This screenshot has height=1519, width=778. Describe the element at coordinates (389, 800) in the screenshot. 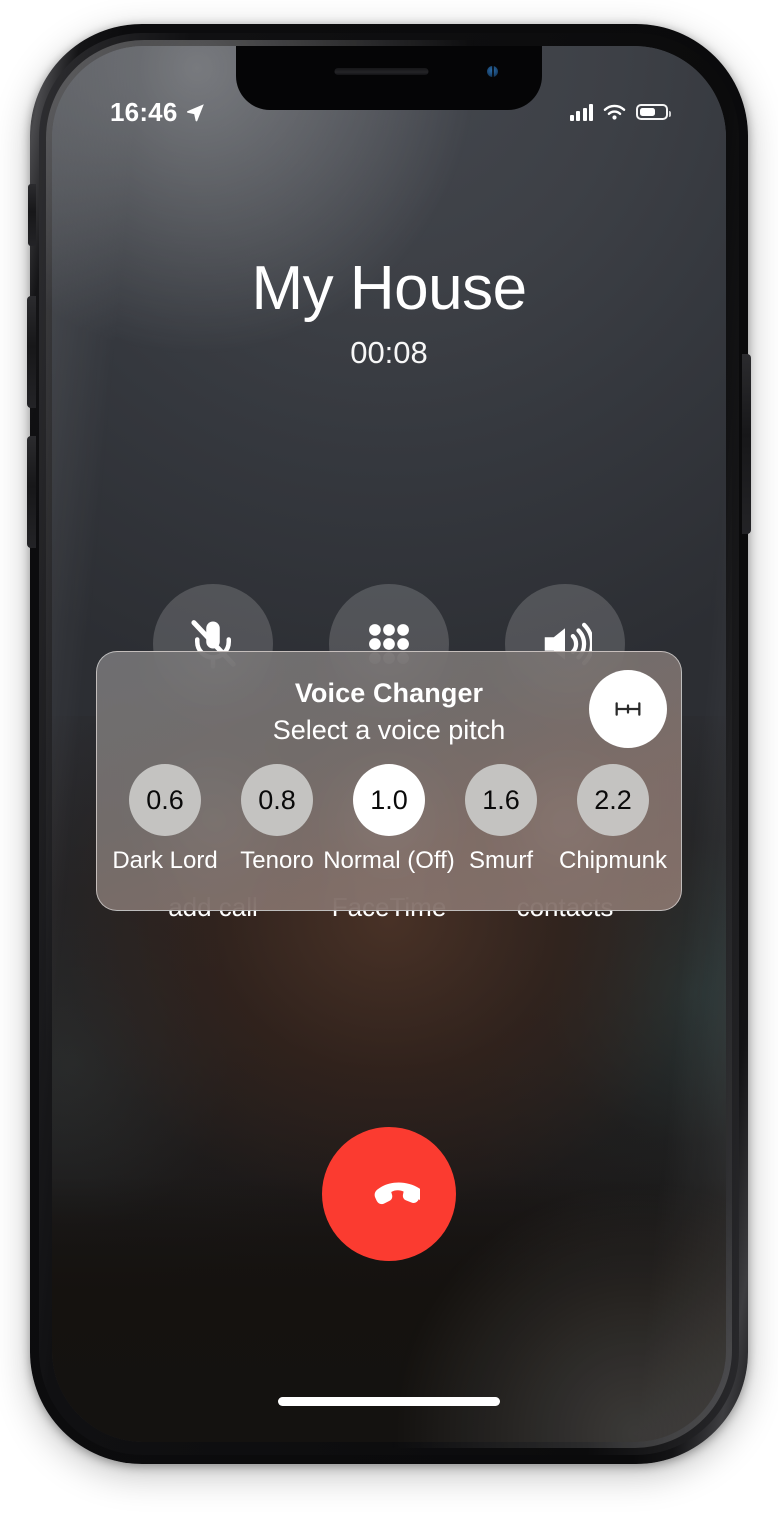

I see `pitch-option-value: 1.0` at that location.